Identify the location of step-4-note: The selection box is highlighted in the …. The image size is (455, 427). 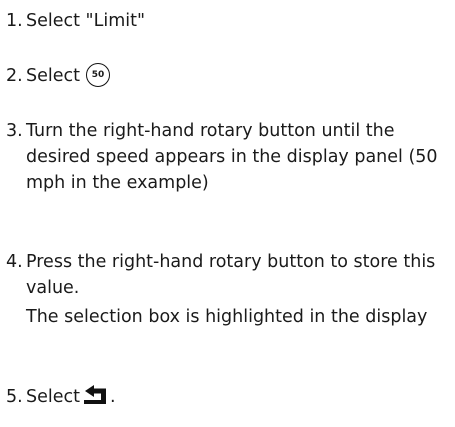
(227, 317).